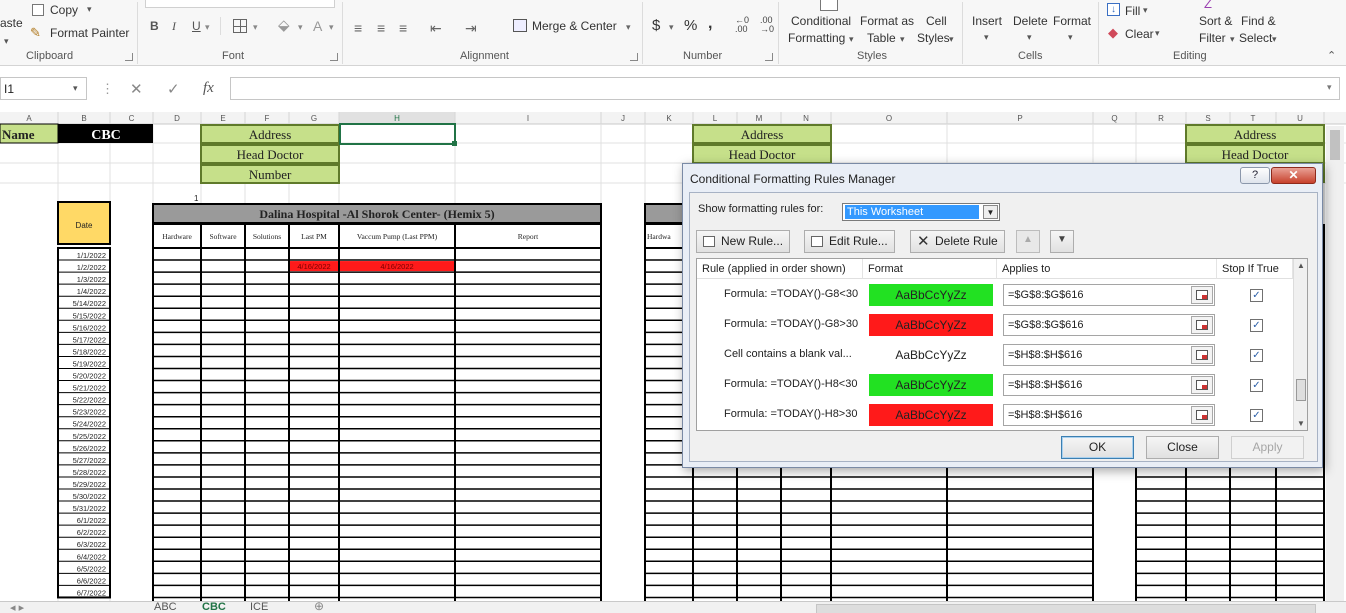  What do you see at coordinates (1301, 390) in the screenshot?
I see `scroll-thumb` at bounding box center [1301, 390].